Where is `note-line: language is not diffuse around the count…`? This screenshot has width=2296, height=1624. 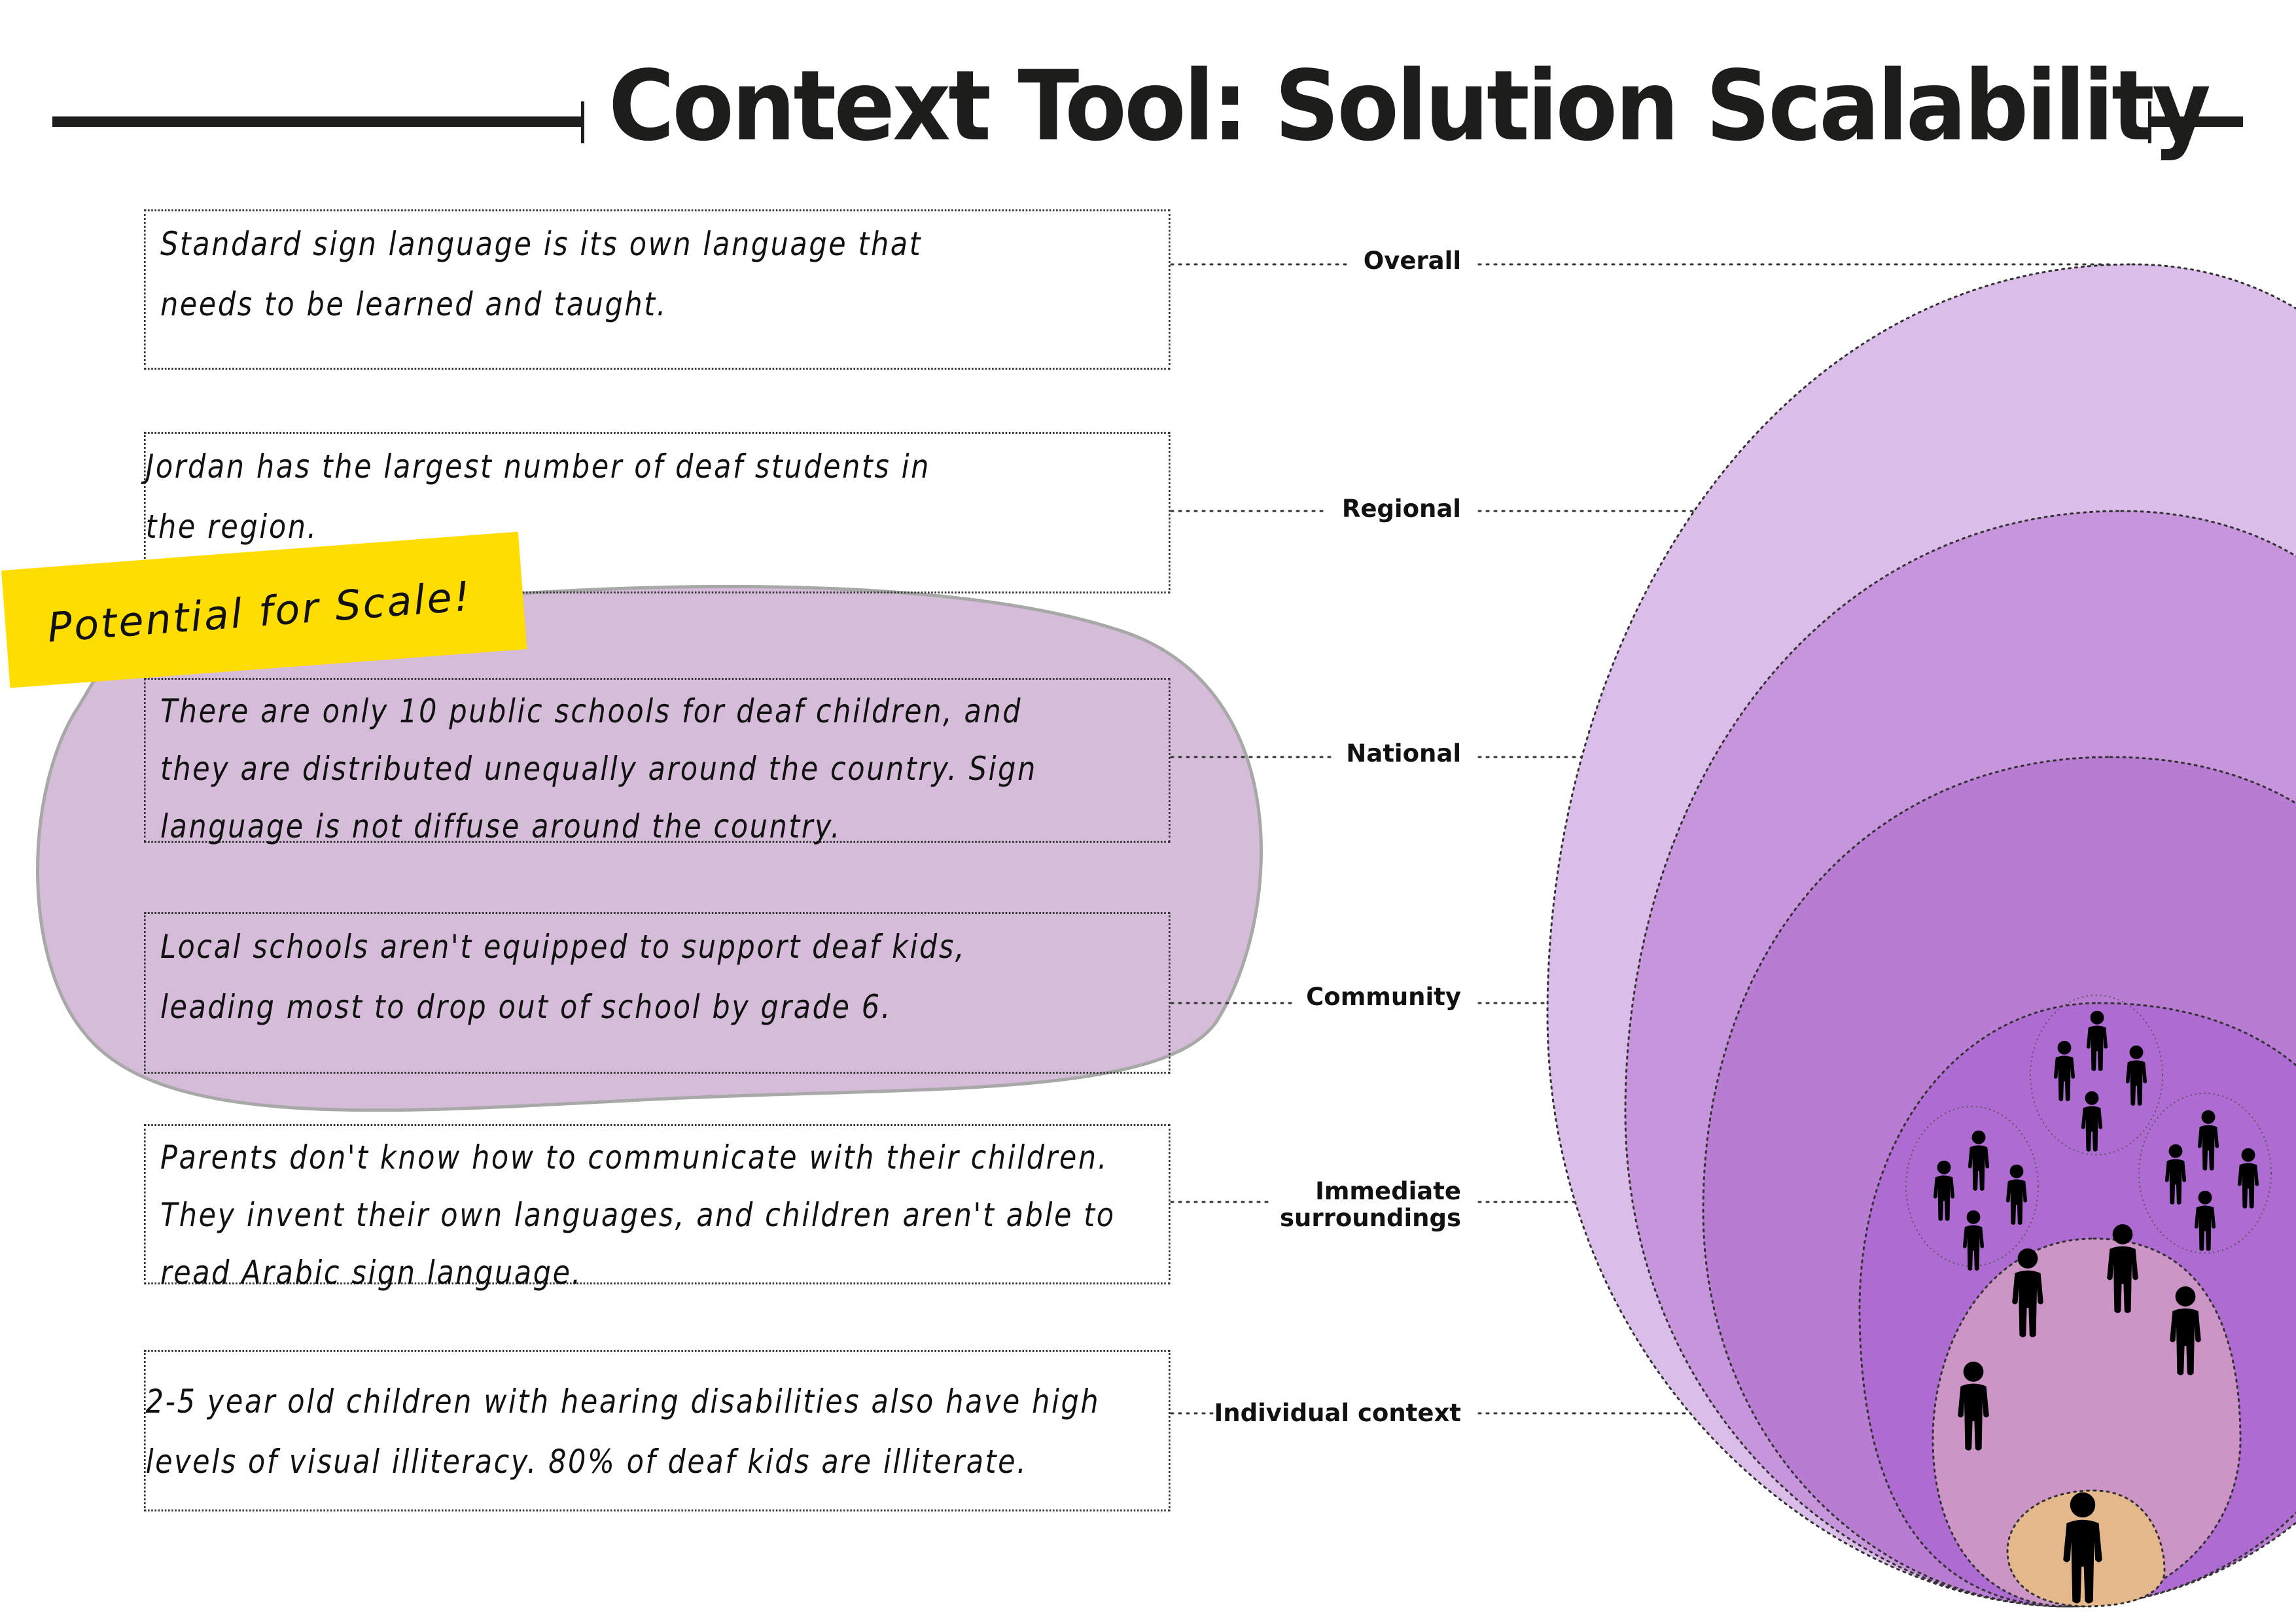
note-line: language is not diffuse around the count… is located at coordinates (500, 826).